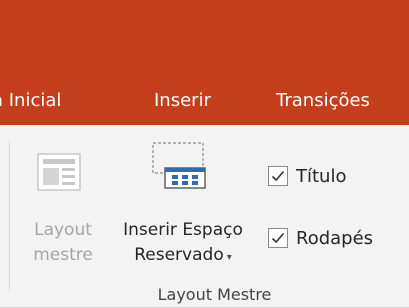 The width and height of the screenshot is (409, 308). I want to click on layout-button-label-line2: mestre, so click(63, 255).